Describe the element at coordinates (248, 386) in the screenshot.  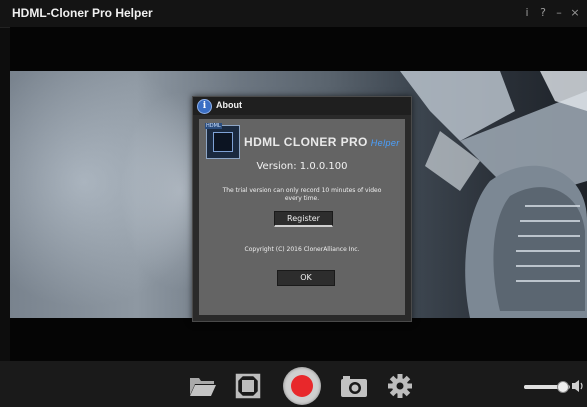
I see `fullscreen-icon` at that location.